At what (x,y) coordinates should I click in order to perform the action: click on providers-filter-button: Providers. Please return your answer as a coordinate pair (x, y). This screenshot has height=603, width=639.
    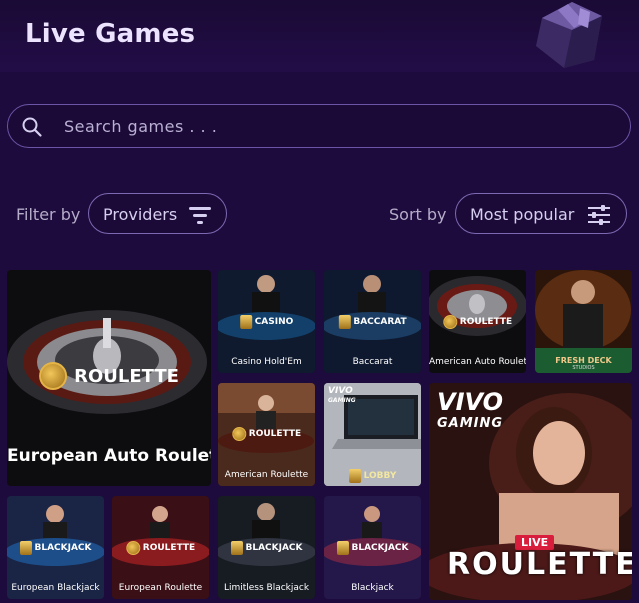
    Looking at the image, I should click on (157, 213).